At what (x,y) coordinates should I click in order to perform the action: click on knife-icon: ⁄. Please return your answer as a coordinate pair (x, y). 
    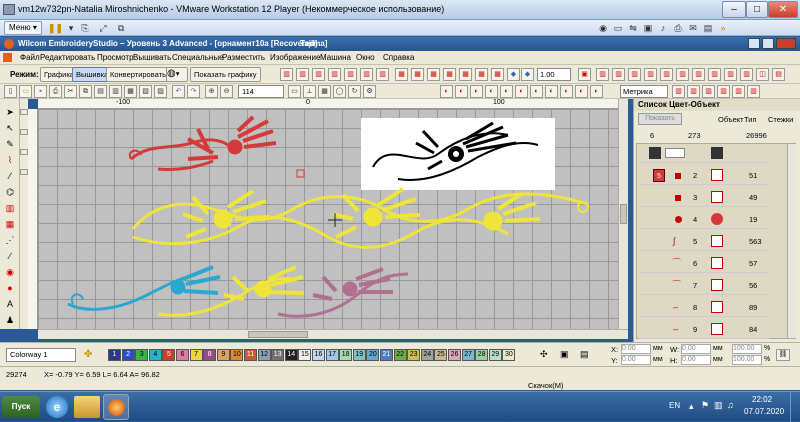
    Looking at the image, I should click on (10, 176).